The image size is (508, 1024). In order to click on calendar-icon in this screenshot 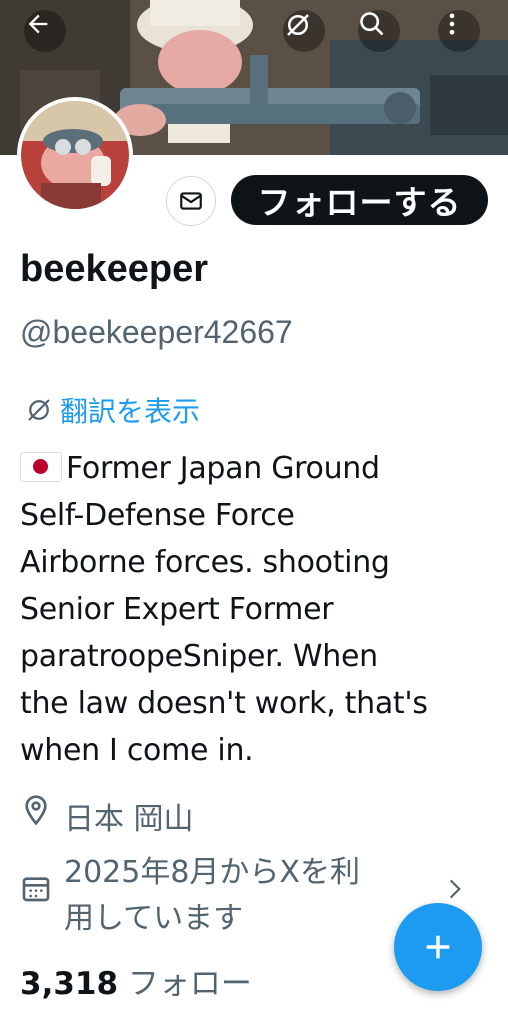, I will do `click(36, 889)`.